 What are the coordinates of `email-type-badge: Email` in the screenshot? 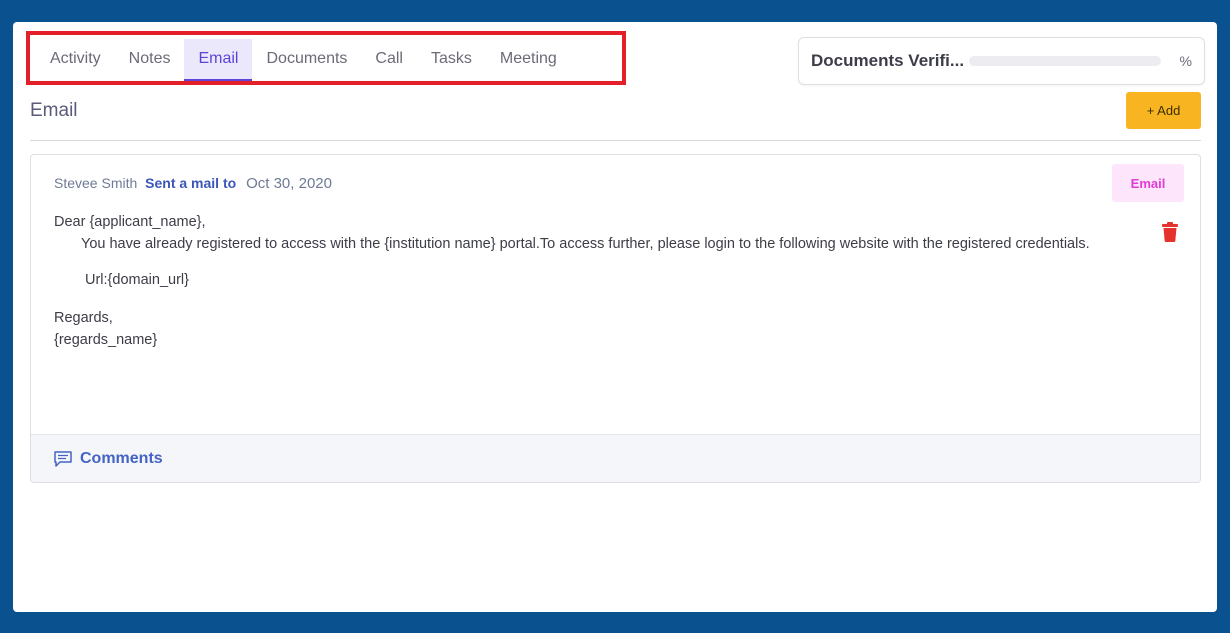 It's located at (1148, 183).